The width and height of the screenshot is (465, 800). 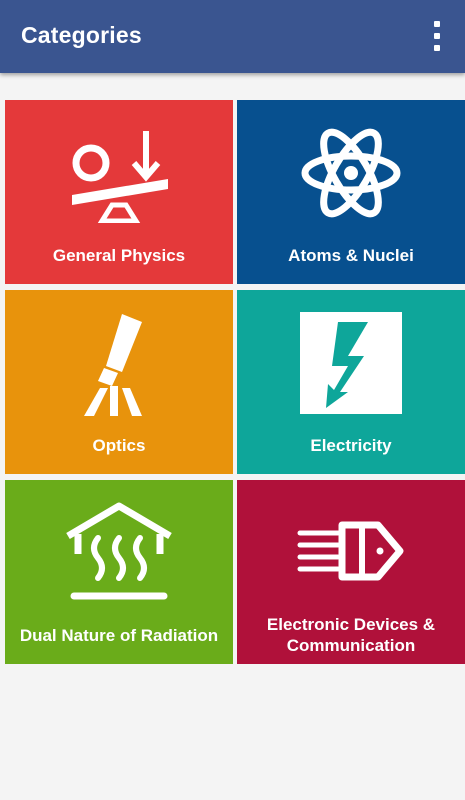 I want to click on category-label: General Physics, so click(x=119, y=255).